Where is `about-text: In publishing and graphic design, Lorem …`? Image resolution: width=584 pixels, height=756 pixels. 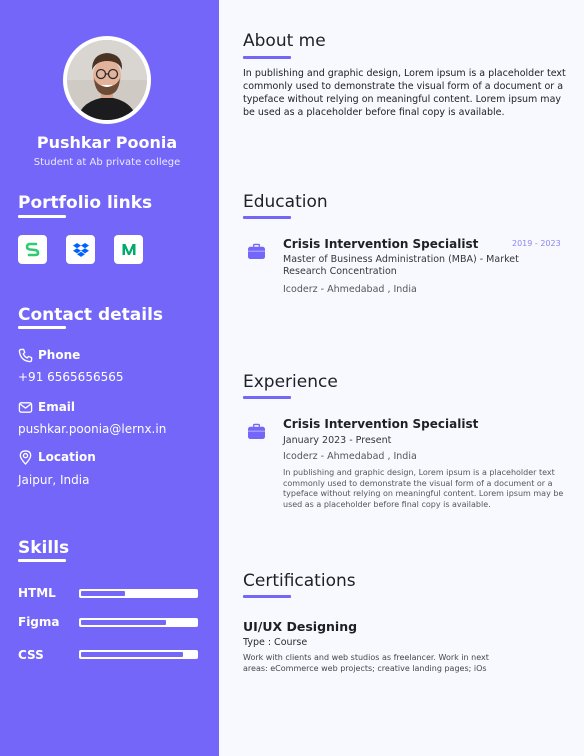 about-text: In publishing and graphic design, Lorem … is located at coordinates (404, 93).